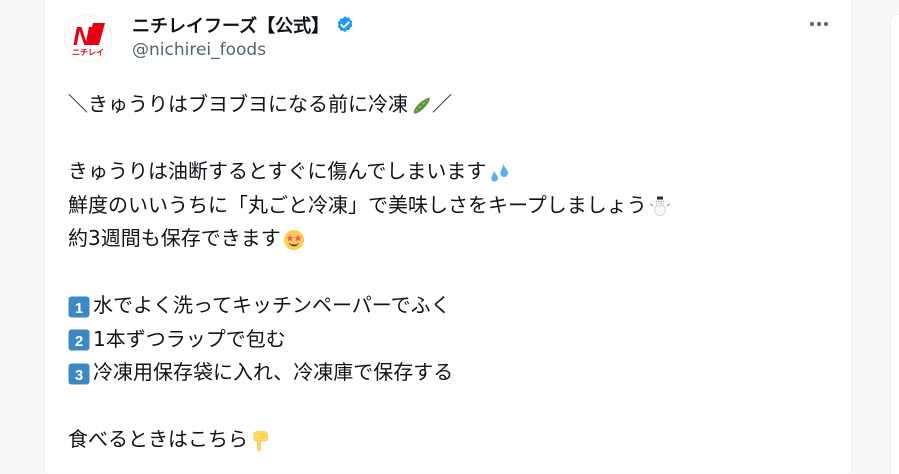 The height and width of the screenshot is (474, 899). What do you see at coordinates (88, 52) in the screenshot?
I see `svg-text: ニチレイ` at bounding box center [88, 52].